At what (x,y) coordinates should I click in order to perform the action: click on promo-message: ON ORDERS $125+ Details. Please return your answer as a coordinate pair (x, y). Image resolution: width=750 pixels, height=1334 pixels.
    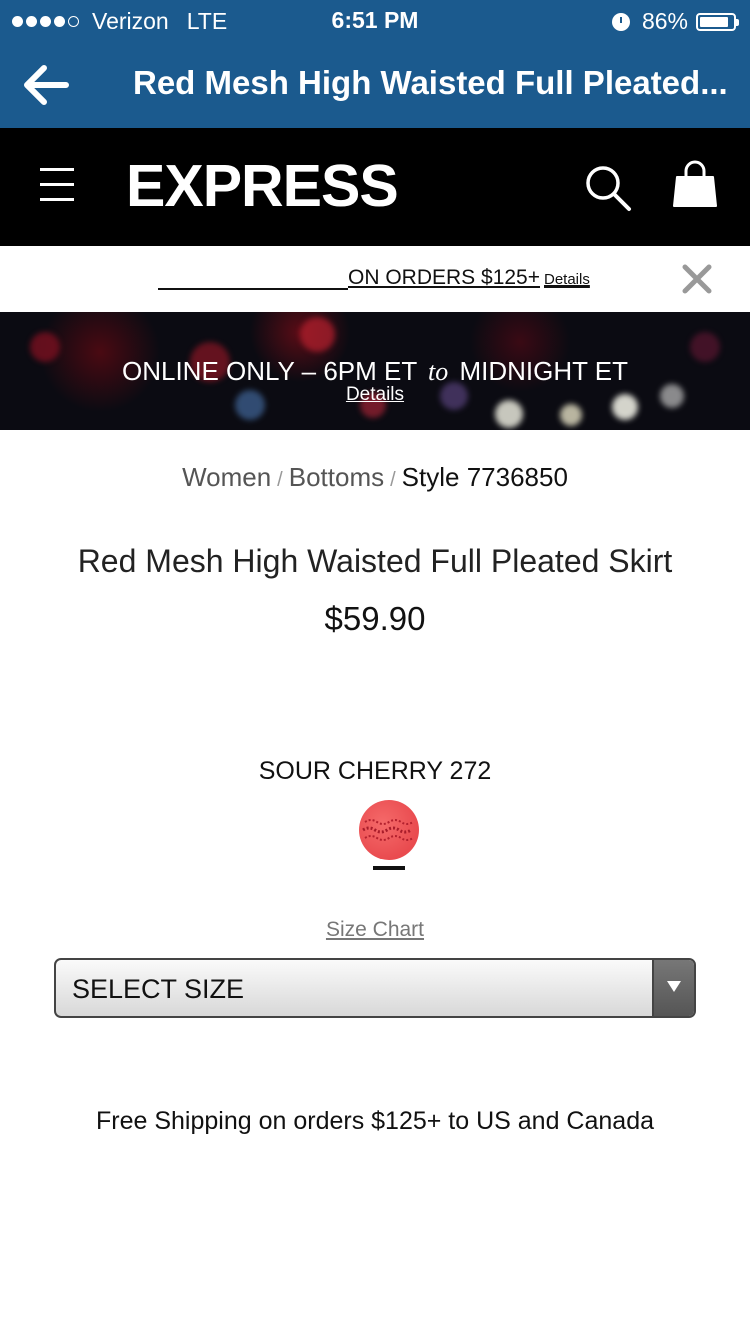
    Looking at the image, I should click on (469, 278).